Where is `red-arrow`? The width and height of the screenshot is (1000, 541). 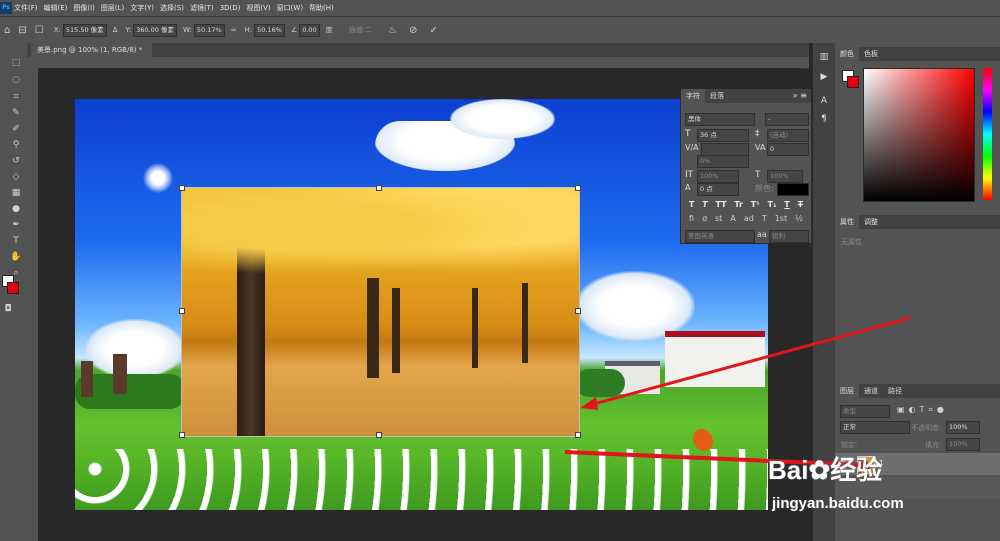
red-arrow is located at coordinates (750, 361).